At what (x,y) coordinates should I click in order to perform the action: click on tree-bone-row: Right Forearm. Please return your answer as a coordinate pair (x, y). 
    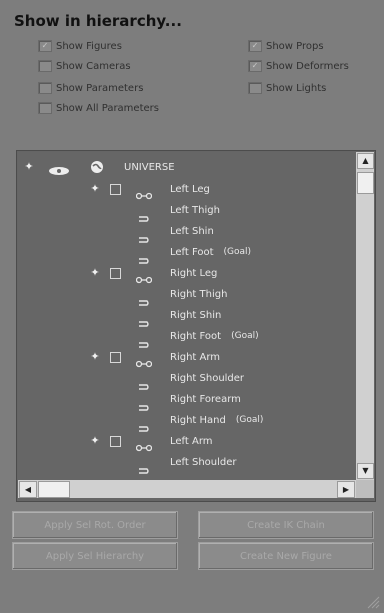
    Looking at the image, I should click on (187, 400).